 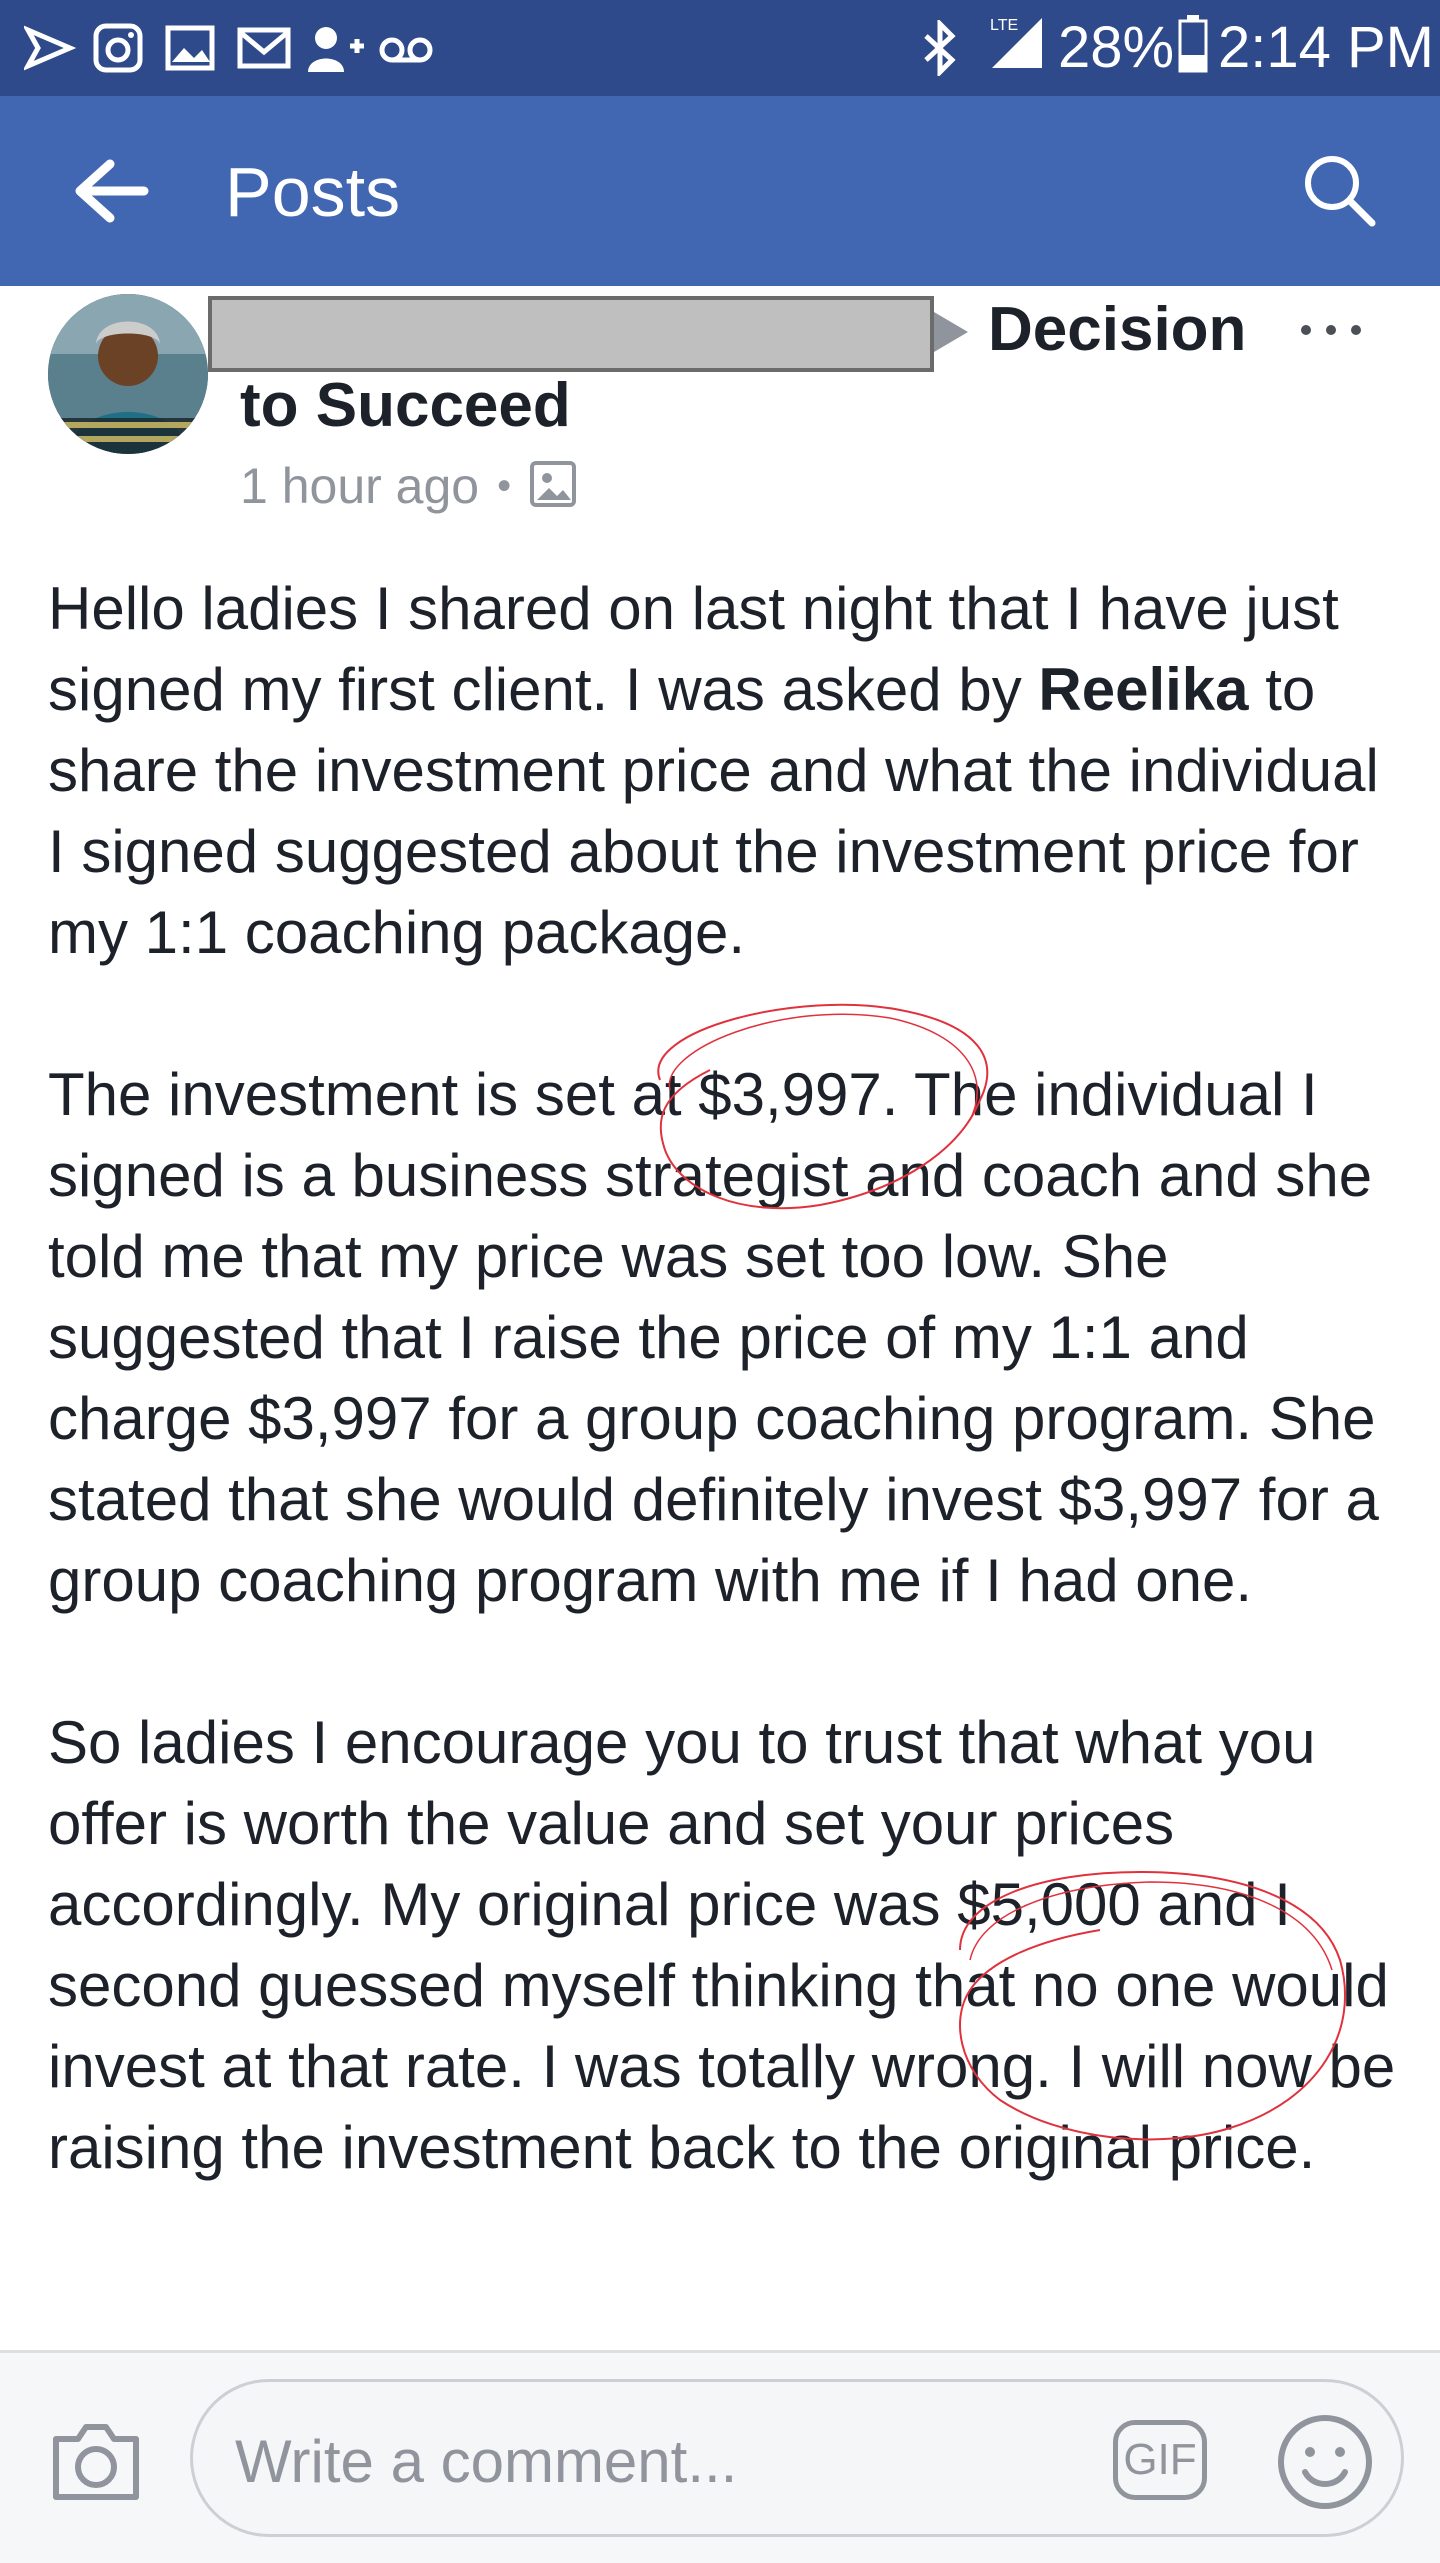 What do you see at coordinates (264, 48) in the screenshot?
I see `mail-icon` at bounding box center [264, 48].